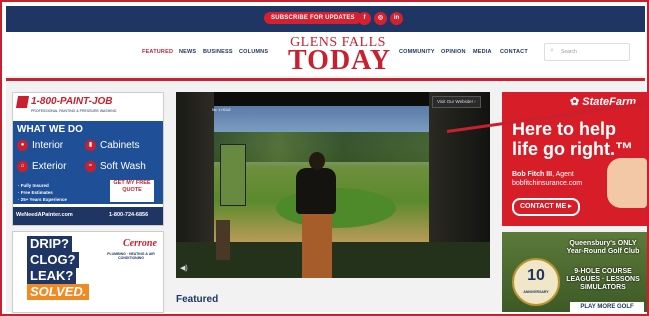  What do you see at coordinates (575, 102) in the screenshot?
I see `statefarm-mark-icon: ✿` at bounding box center [575, 102].